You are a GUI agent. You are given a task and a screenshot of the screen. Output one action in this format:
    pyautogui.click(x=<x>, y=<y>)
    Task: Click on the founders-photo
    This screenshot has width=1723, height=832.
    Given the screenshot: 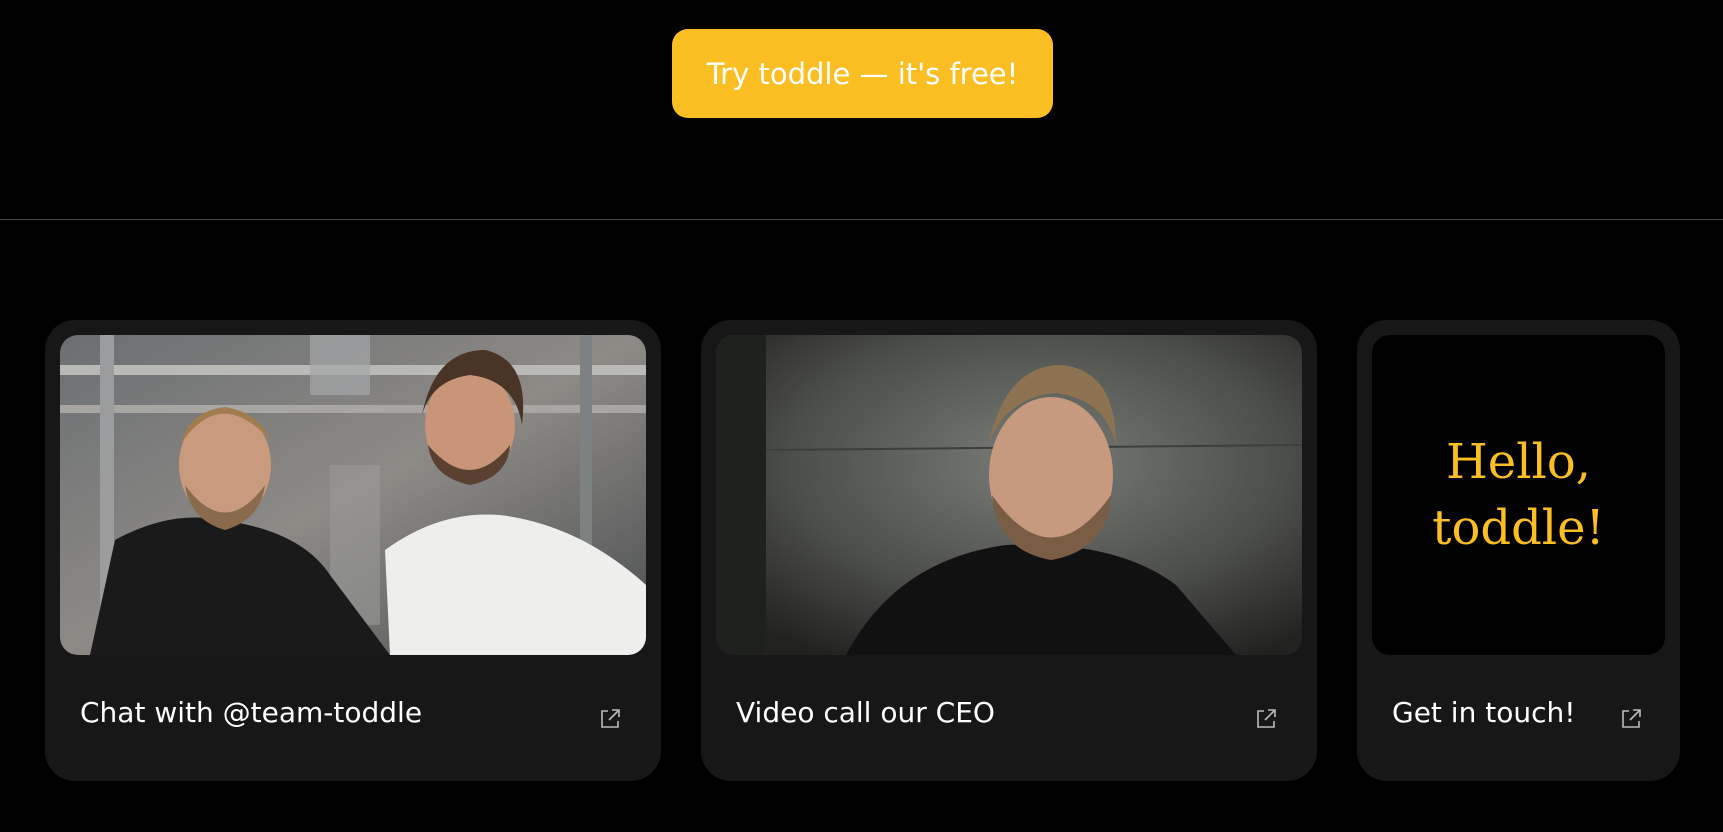 What is the action you would take?
    pyautogui.click(x=353, y=495)
    